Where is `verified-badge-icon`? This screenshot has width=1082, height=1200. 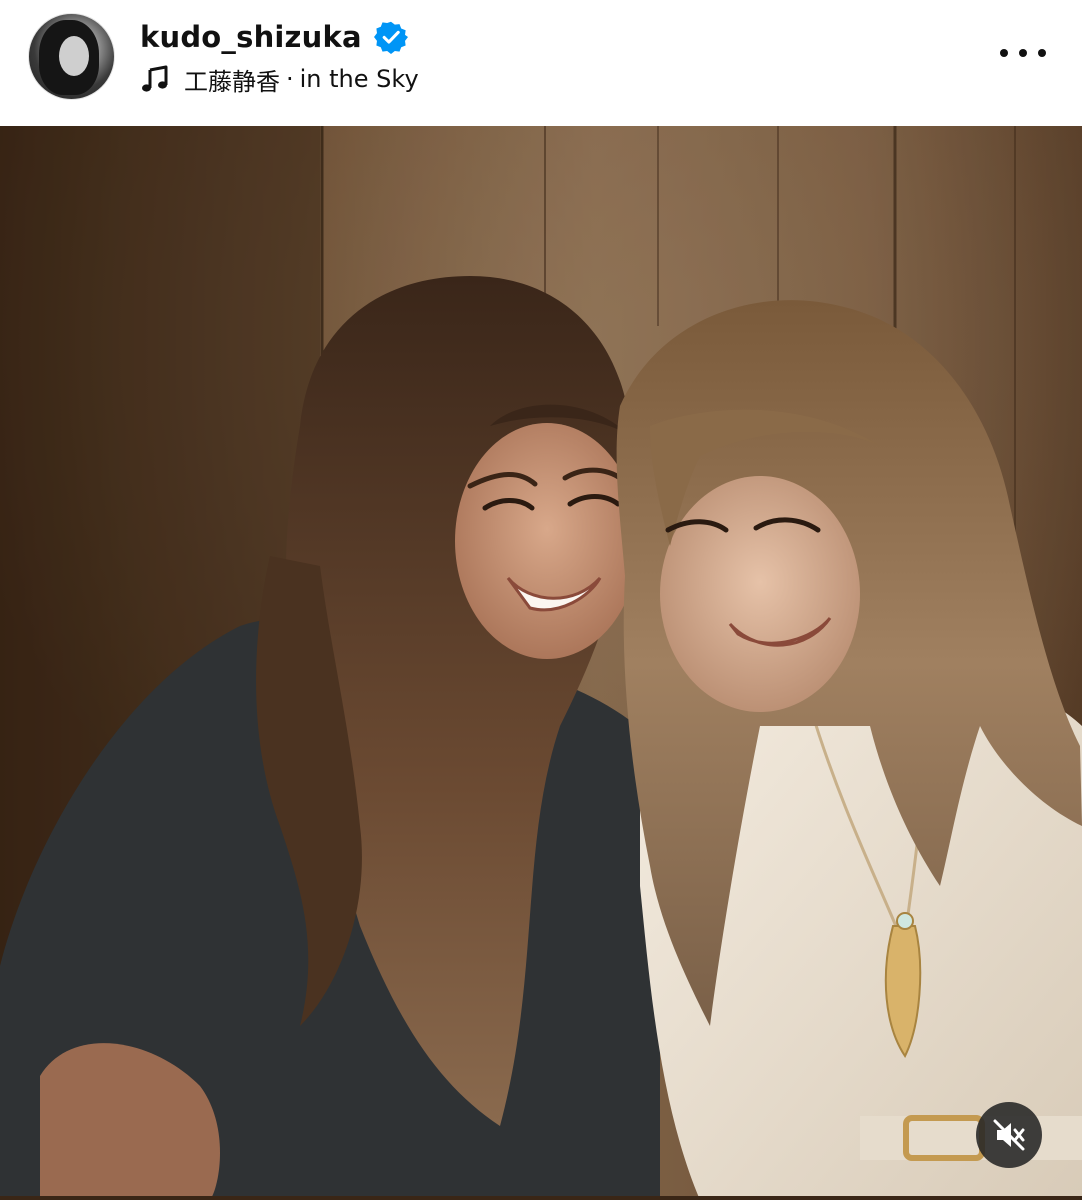
verified-badge-icon is located at coordinates (390, 37).